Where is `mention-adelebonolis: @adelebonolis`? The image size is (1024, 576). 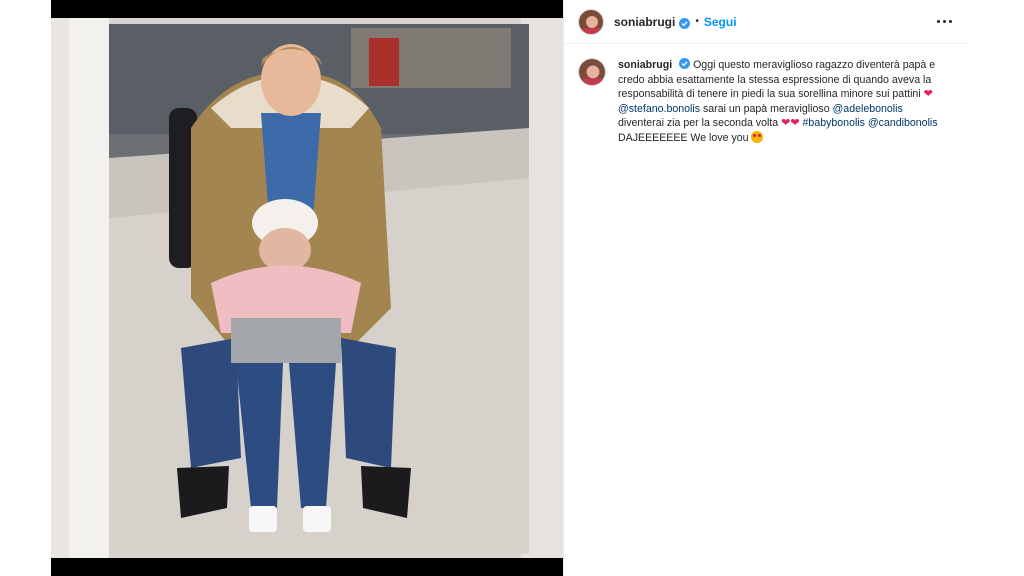
mention-adelebonolis: @adelebonolis is located at coordinates (868, 109).